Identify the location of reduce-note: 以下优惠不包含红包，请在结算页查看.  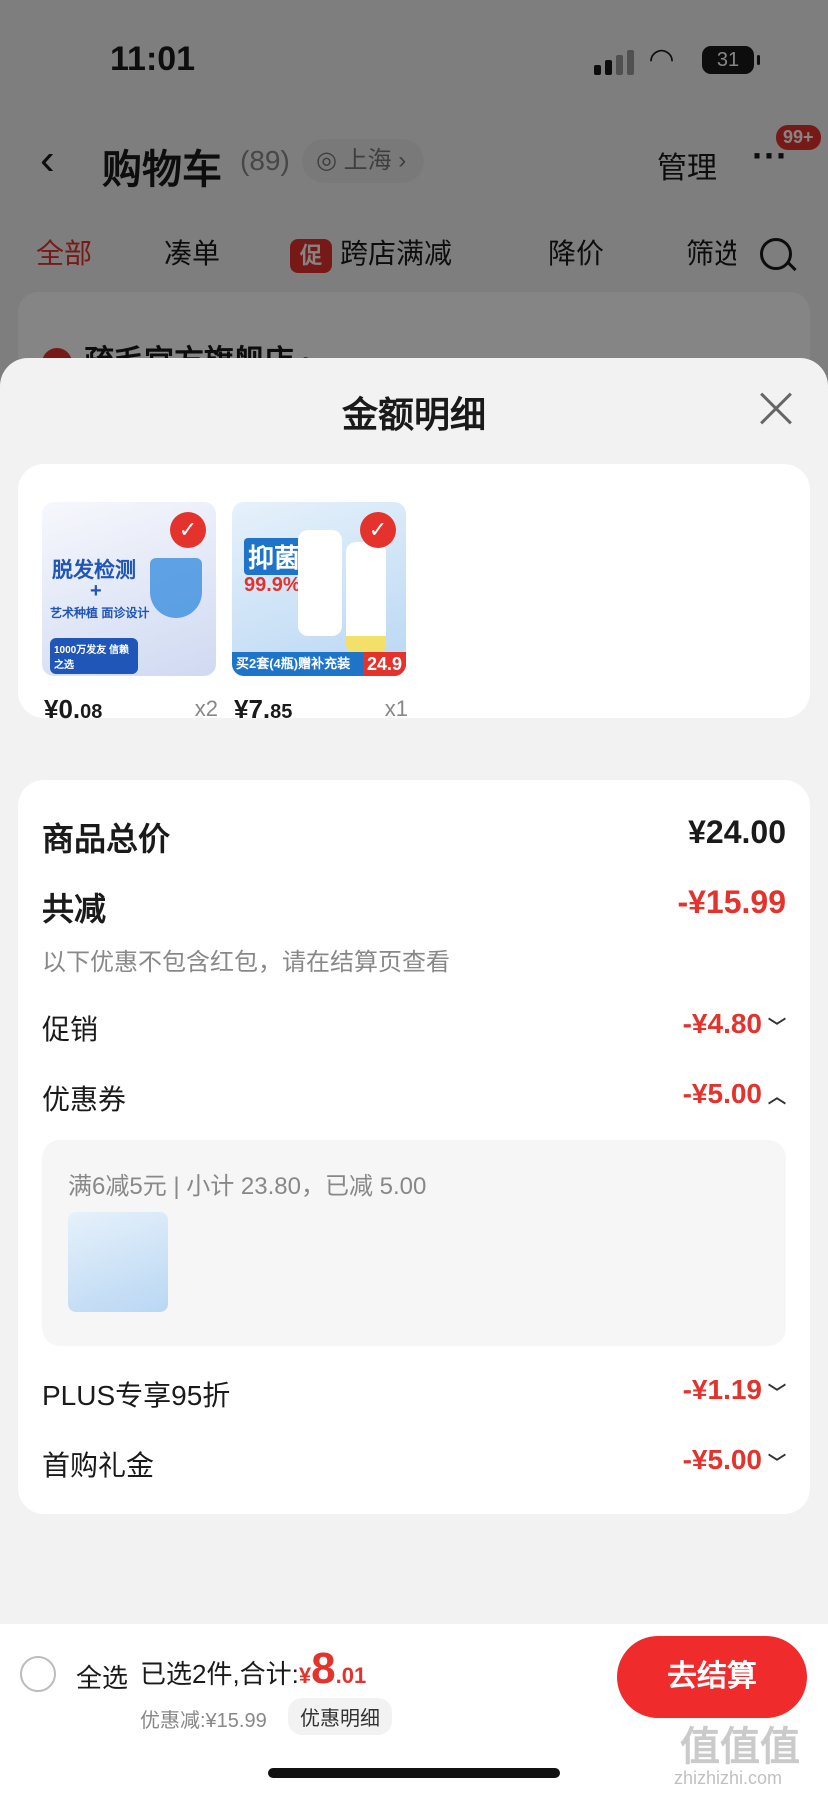
(246, 962).